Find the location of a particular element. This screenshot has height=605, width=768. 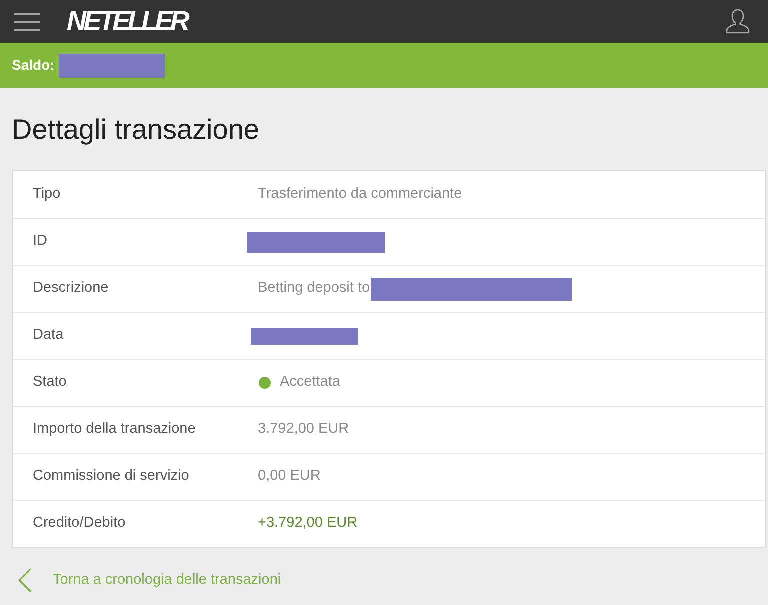

field-label: Tipo is located at coordinates (47, 194).